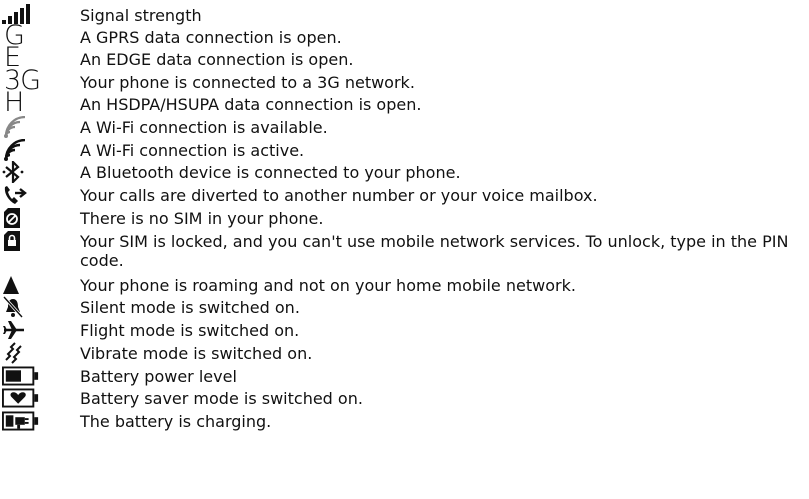  I want to click on battery-saver-icon, so click(21, 398).